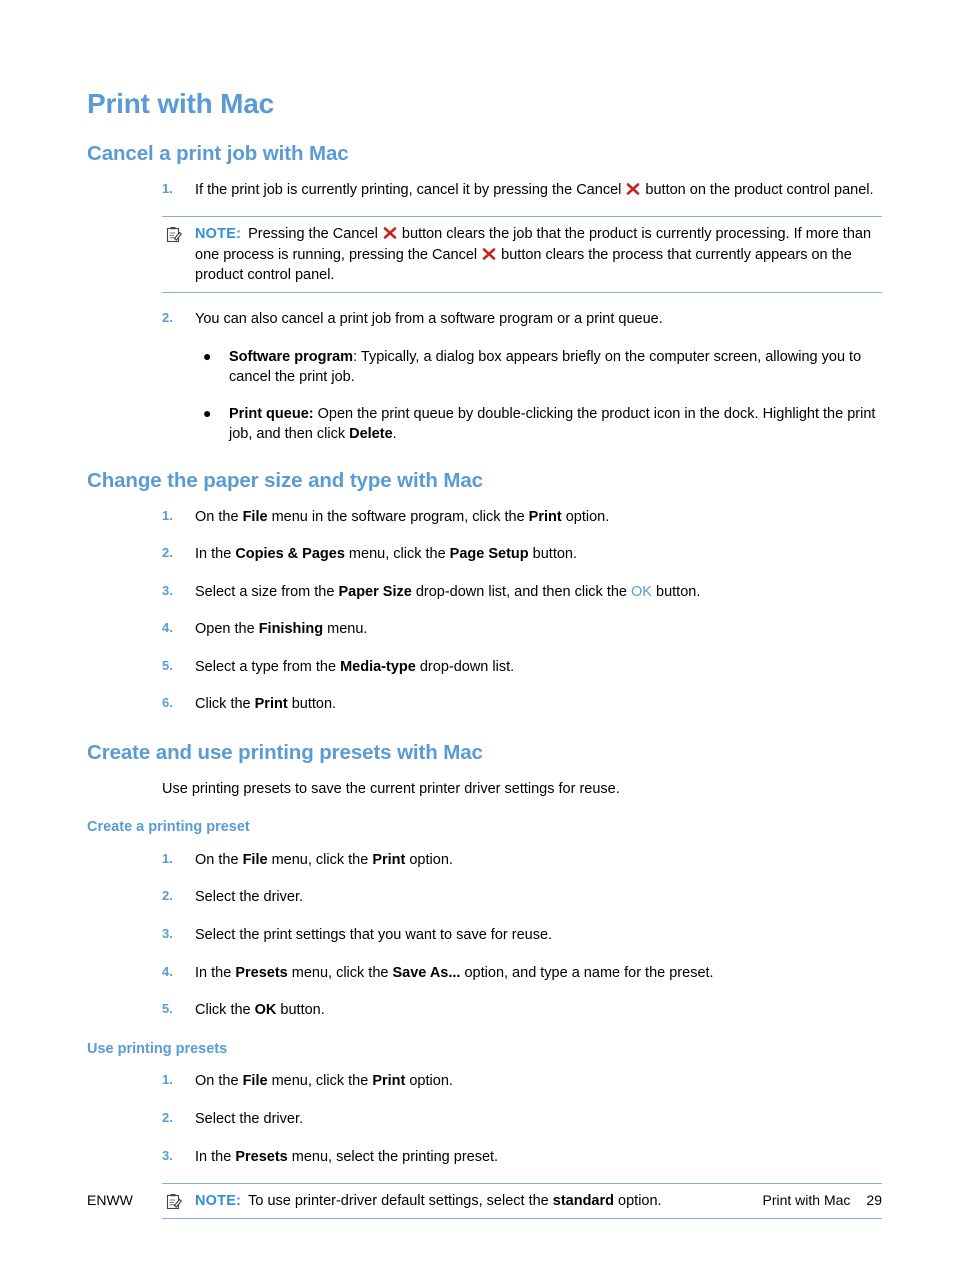 The width and height of the screenshot is (954, 1270). Describe the element at coordinates (267, 591) in the screenshot. I see `step-text-a: Select a size from the` at that location.